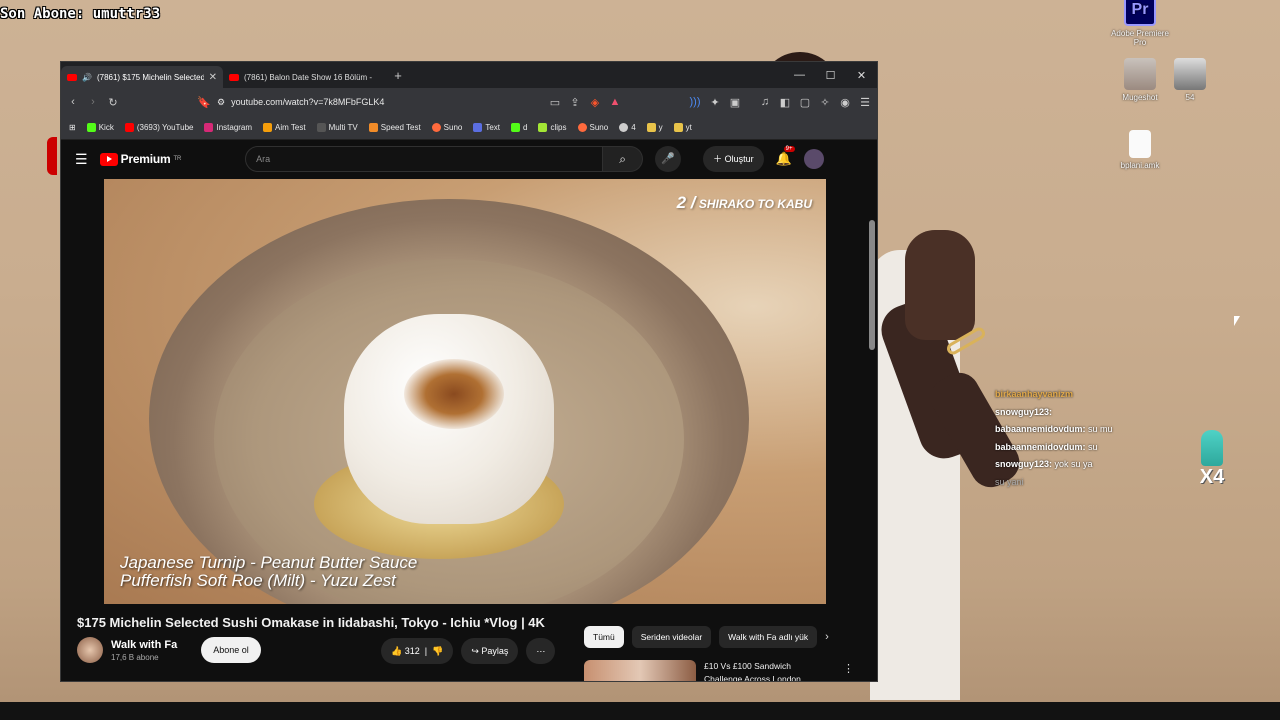  Describe the element at coordinates (627, 127) in the screenshot. I see `bookmark-item: 4` at that location.